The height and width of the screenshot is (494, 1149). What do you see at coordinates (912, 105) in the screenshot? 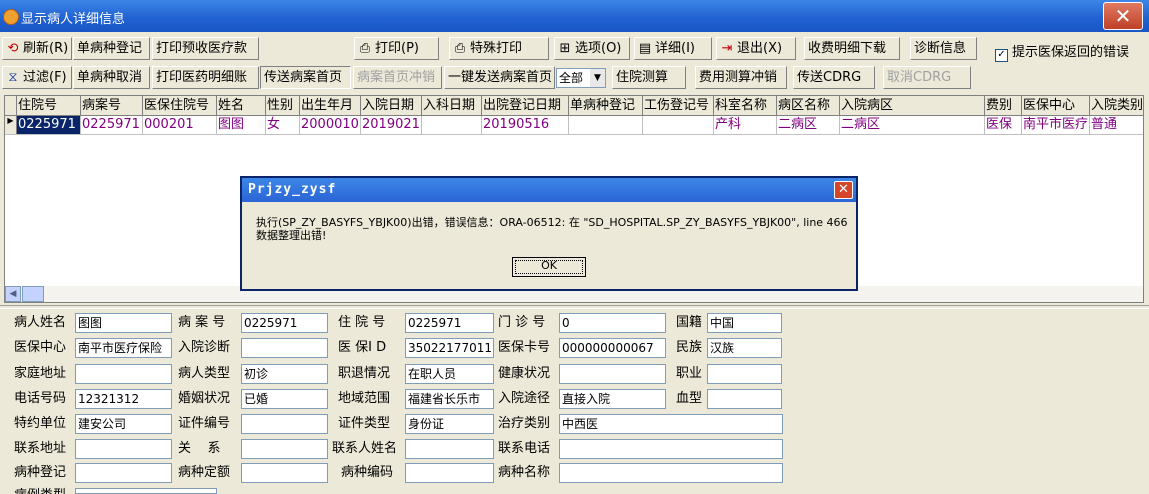
I see `column-header: 入院病区` at bounding box center [912, 105].